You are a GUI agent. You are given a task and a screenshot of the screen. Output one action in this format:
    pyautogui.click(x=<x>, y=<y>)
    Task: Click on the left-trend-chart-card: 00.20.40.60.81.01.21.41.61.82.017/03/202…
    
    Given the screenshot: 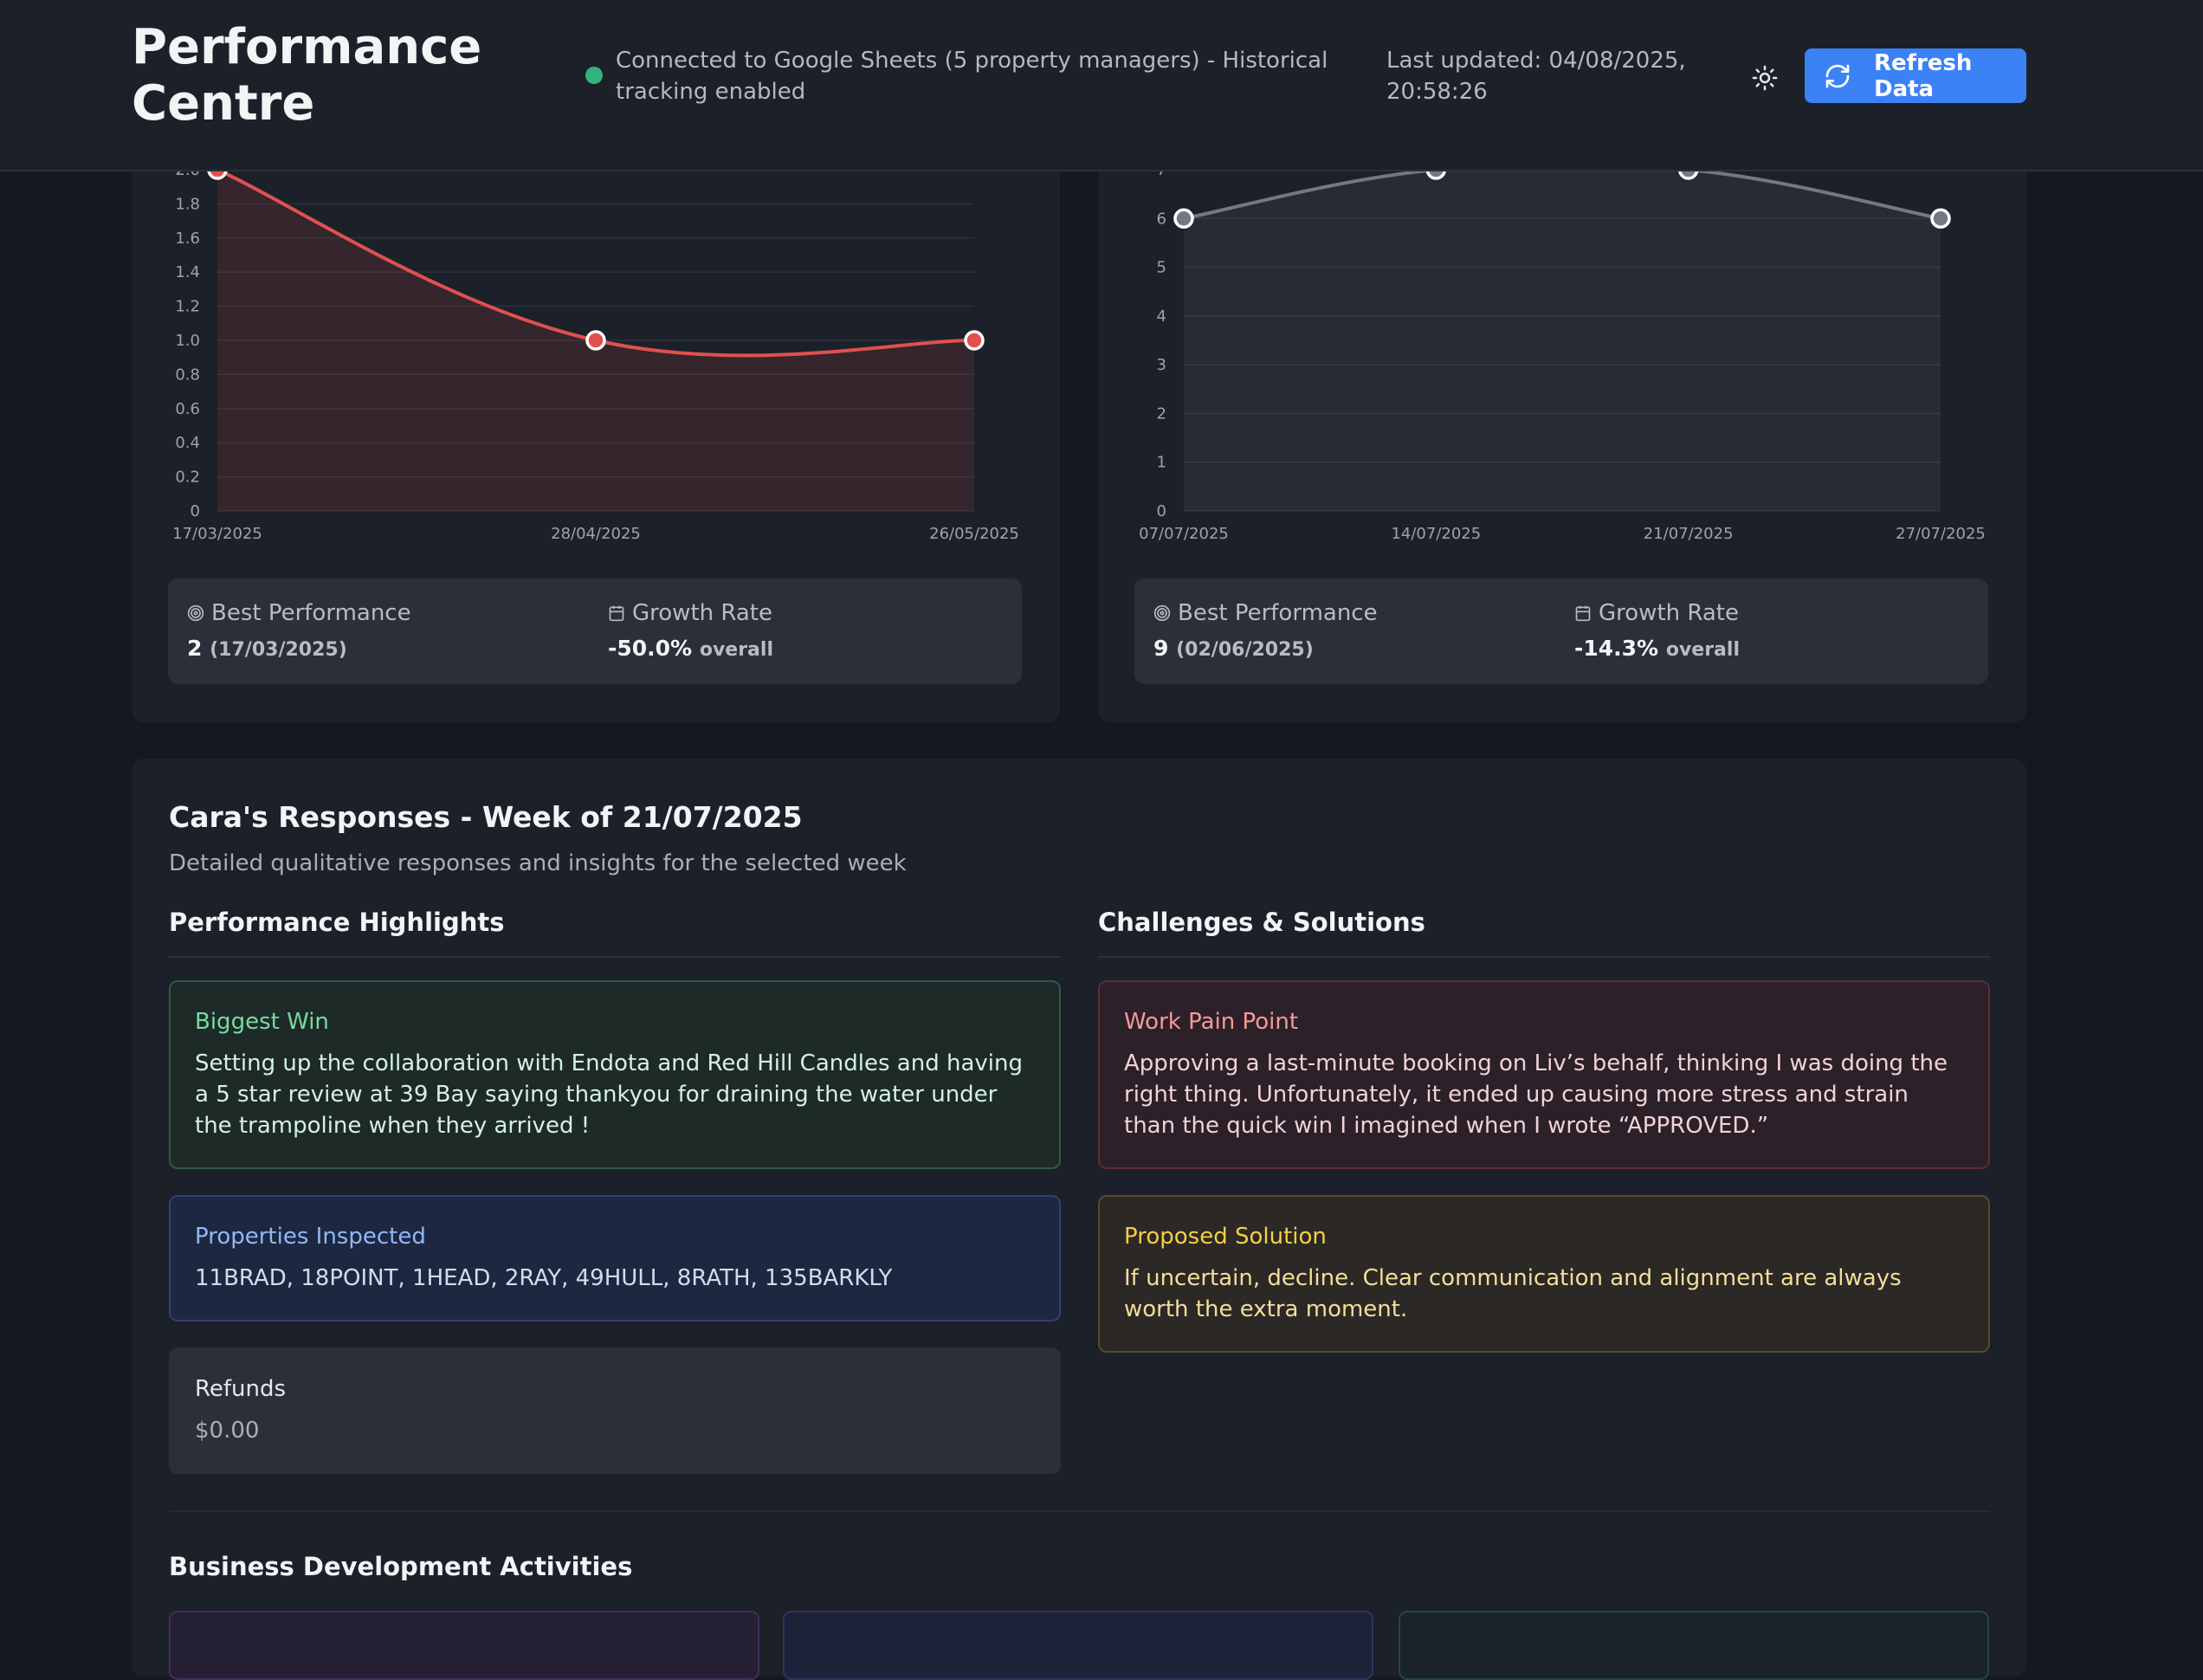 What is the action you would take?
    pyautogui.click(x=596, y=426)
    